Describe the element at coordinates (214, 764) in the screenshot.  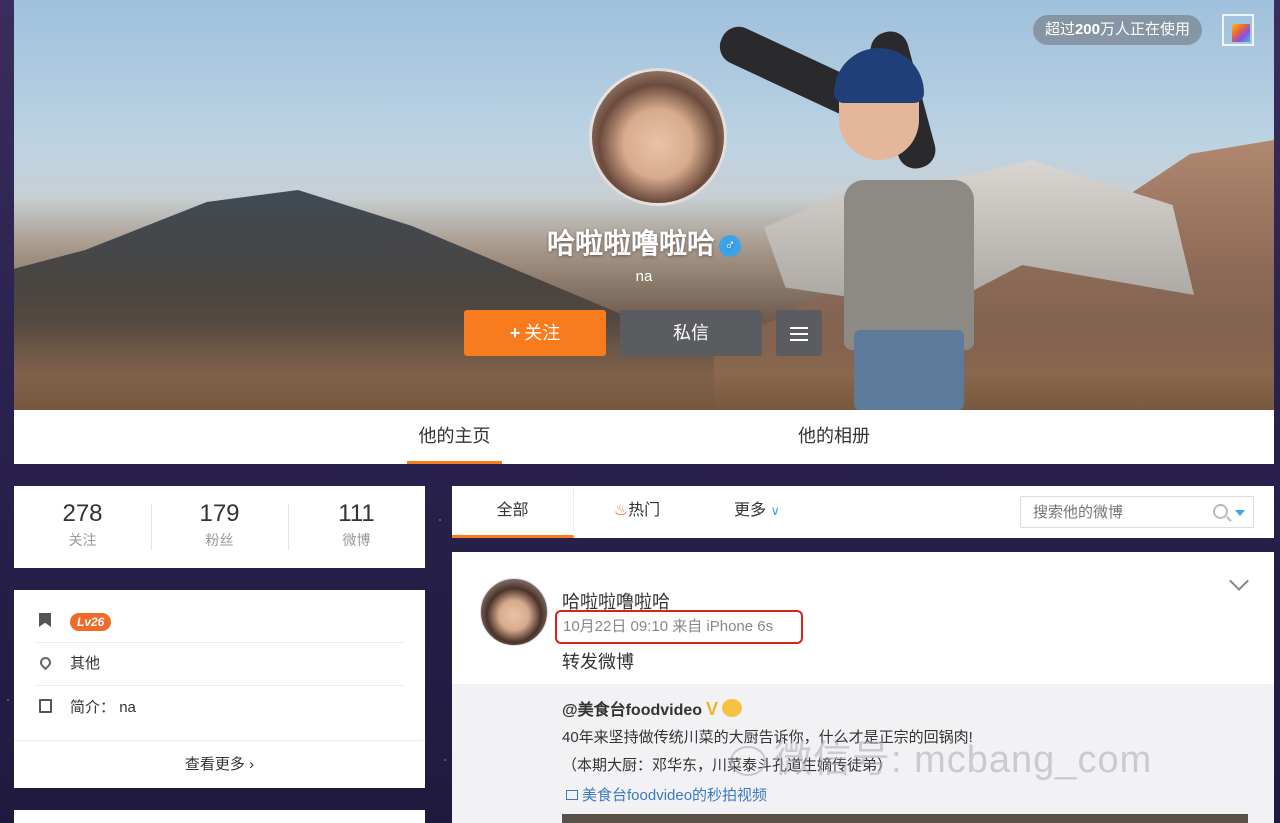
I see `view-more-label: 查看更多` at that location.